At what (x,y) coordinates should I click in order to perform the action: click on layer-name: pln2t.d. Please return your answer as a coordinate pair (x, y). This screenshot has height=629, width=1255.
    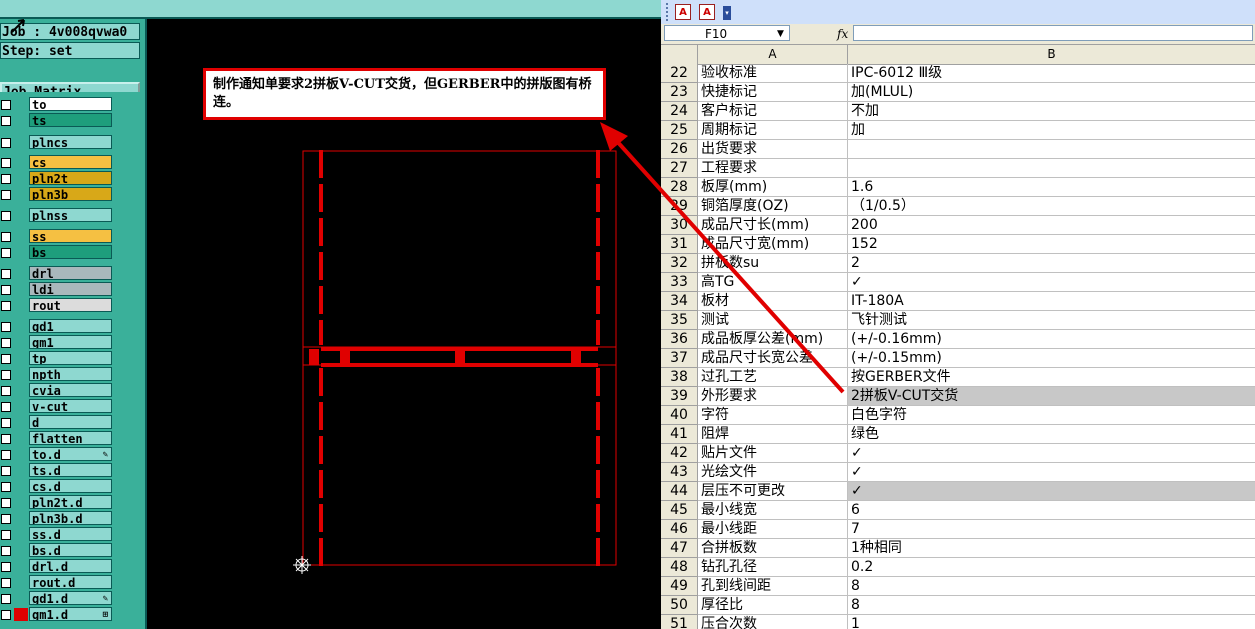
    Looking at the image, I should click on (70, 502).